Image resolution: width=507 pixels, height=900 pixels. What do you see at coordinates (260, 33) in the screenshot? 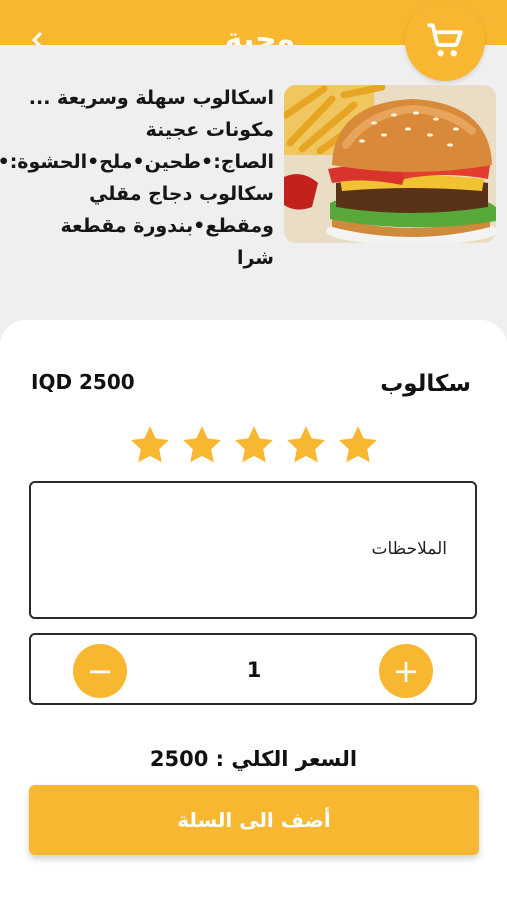
I see `page-title: وجبة` at bounding box center [260, 33].